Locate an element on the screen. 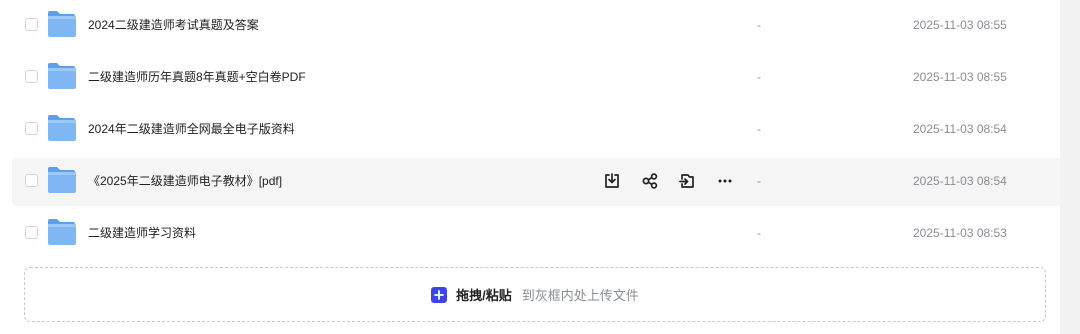  share-button is located at coordinates (650, 181).